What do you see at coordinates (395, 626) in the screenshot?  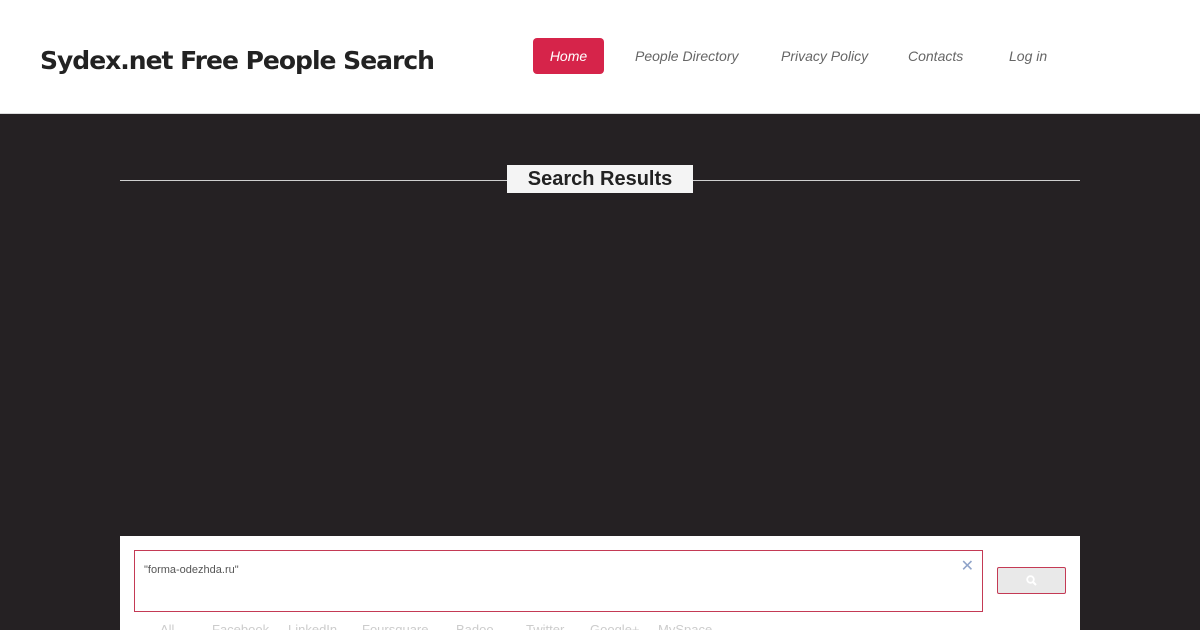 I see `tab-foursquare: Foursquare` at bounding box center [395, 626].